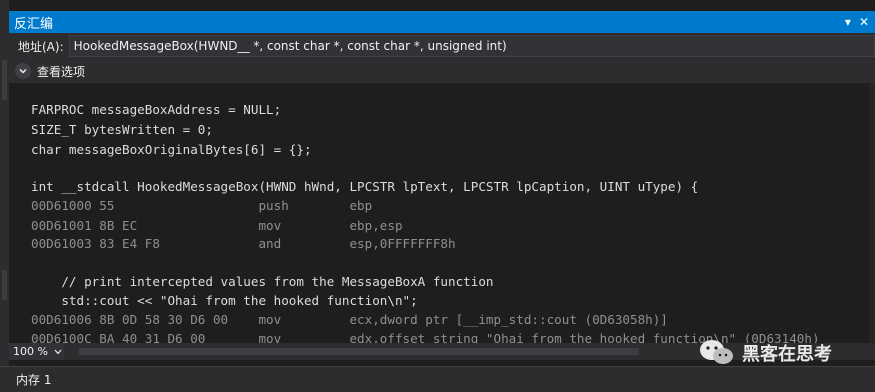  I want to click on code-line: FARPROC messageBoxAddress = NULL;, so click(156, 109).